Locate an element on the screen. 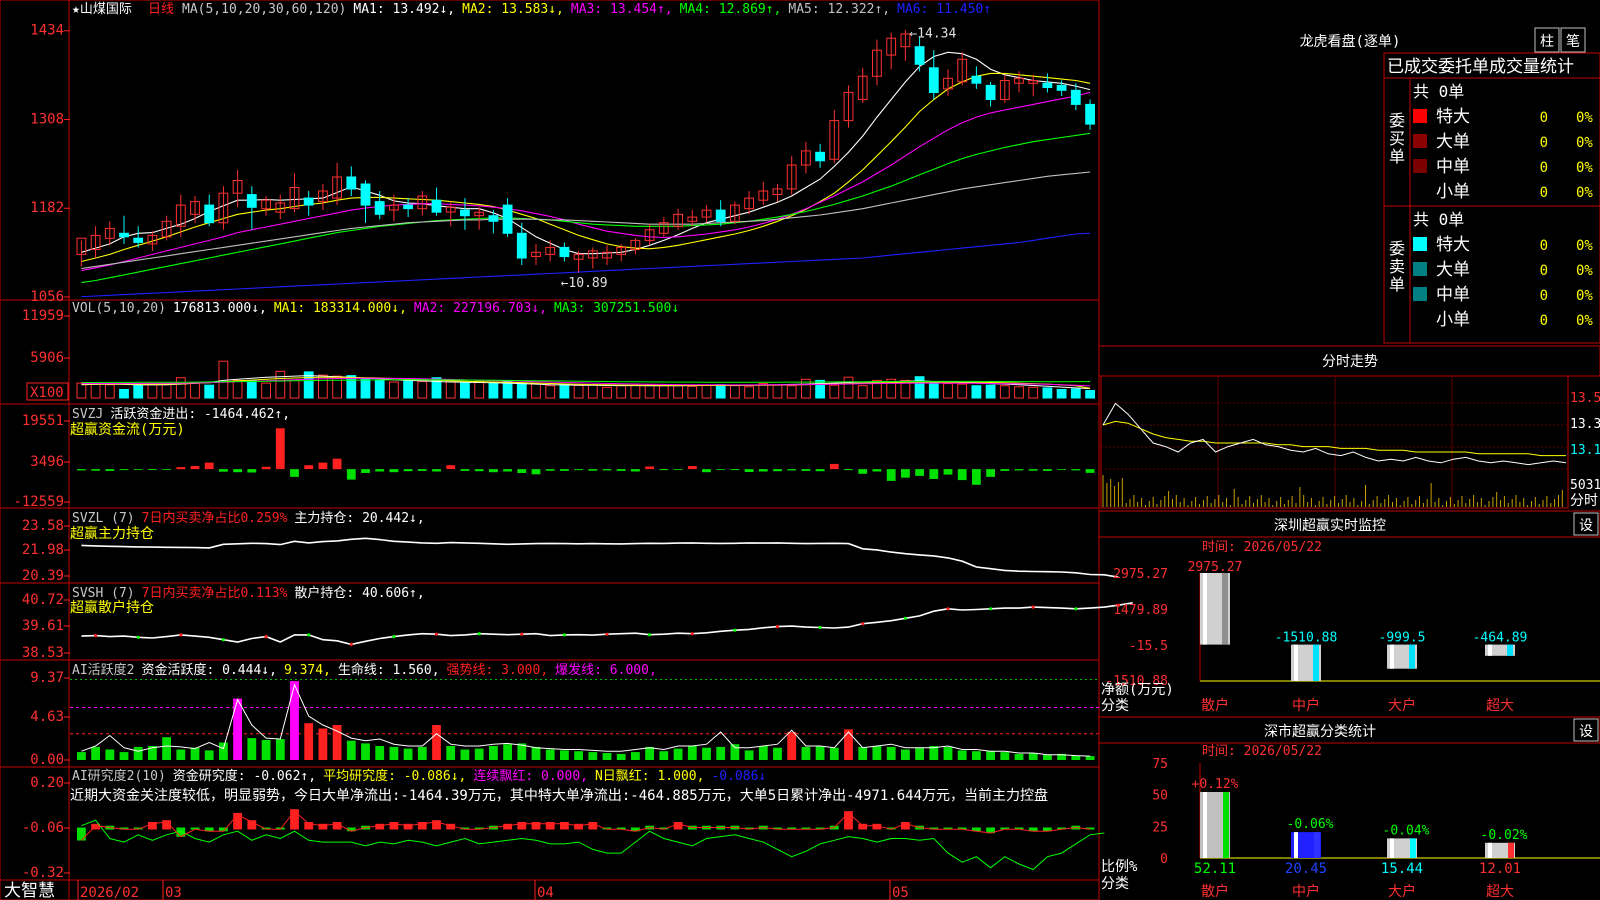 Image resolution: width=1600 pixels, height=900 pixels. ma-legend-6: MA6: 11.450↑ is located at coordinates (944, 9).